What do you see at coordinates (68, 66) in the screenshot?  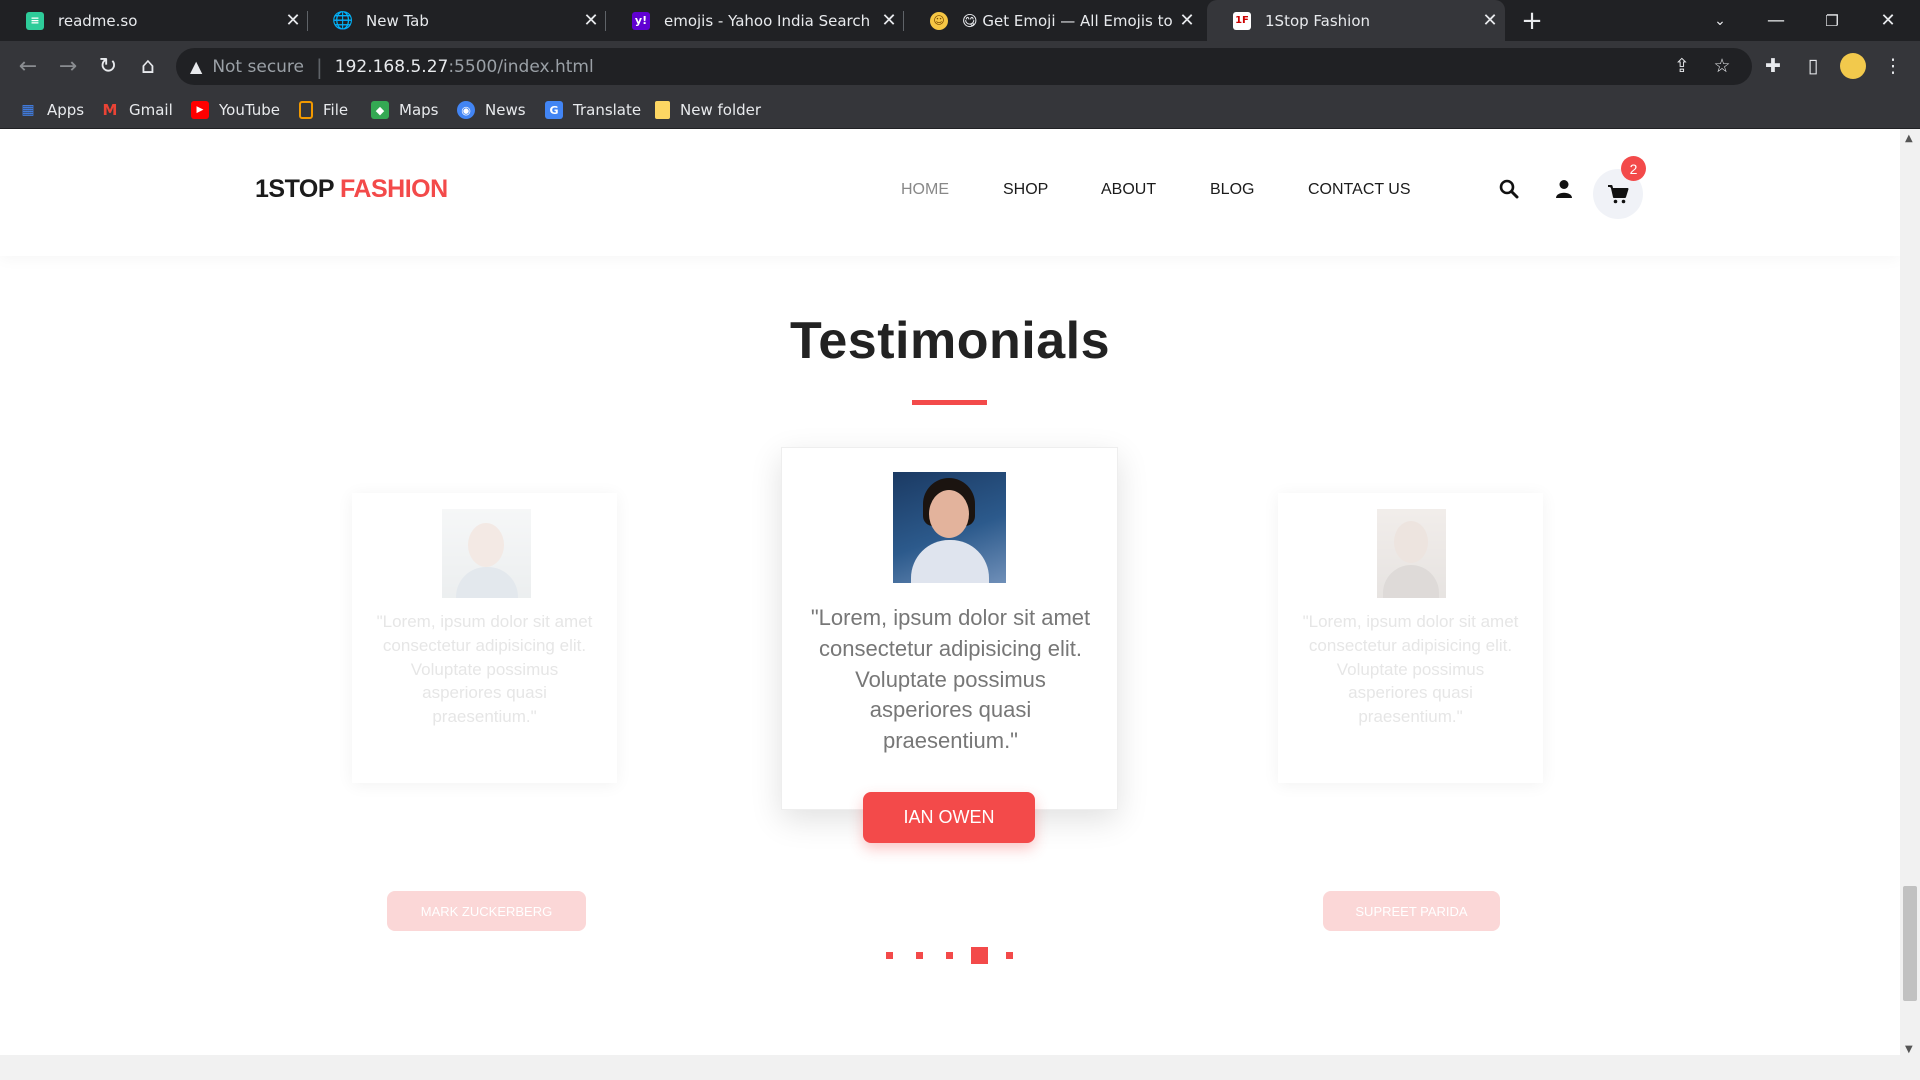 I see `forward-button: →` at bounding box center [68, 66].